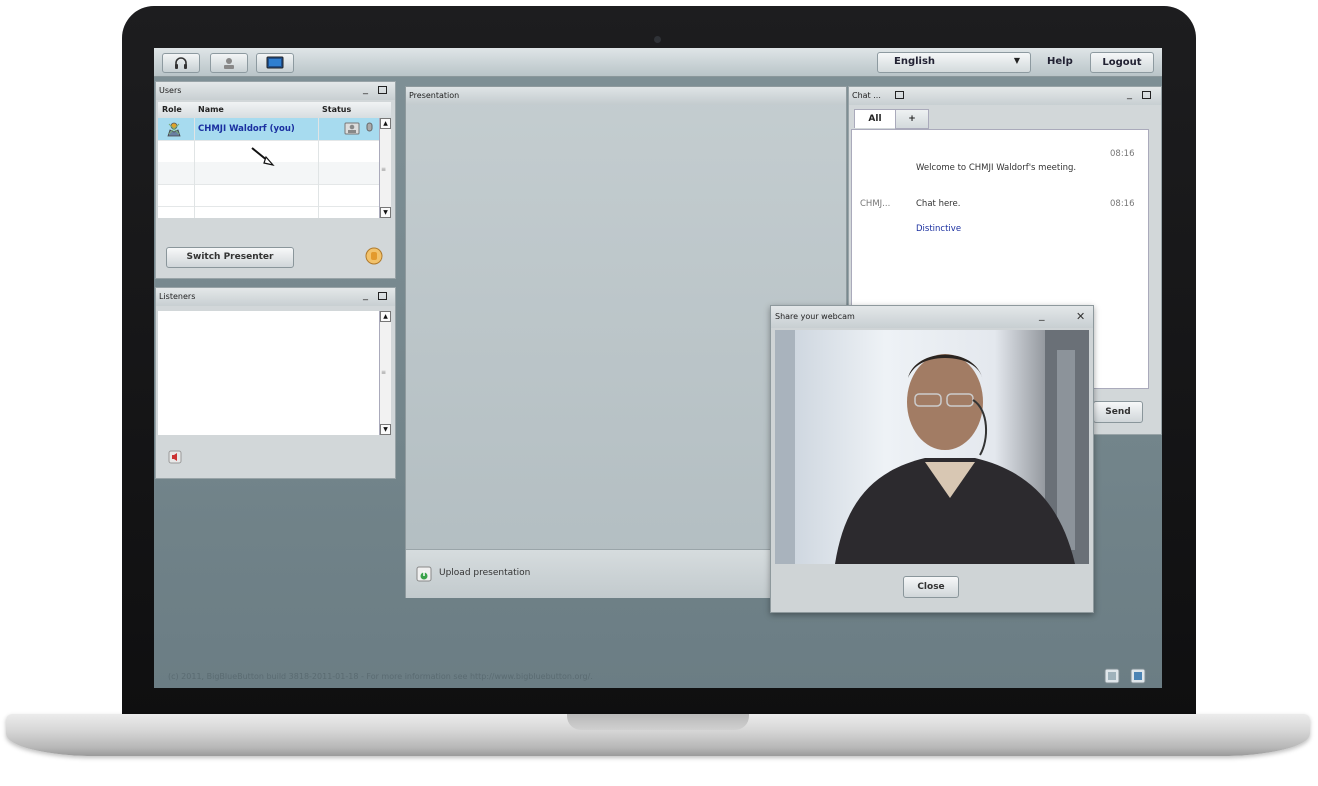 The height and width of the screenshot is (786, 1318). What do you see at coordinates (370, 128) in the screenshot?
I see `mic-status-icon` at bounding box center [370, 128].